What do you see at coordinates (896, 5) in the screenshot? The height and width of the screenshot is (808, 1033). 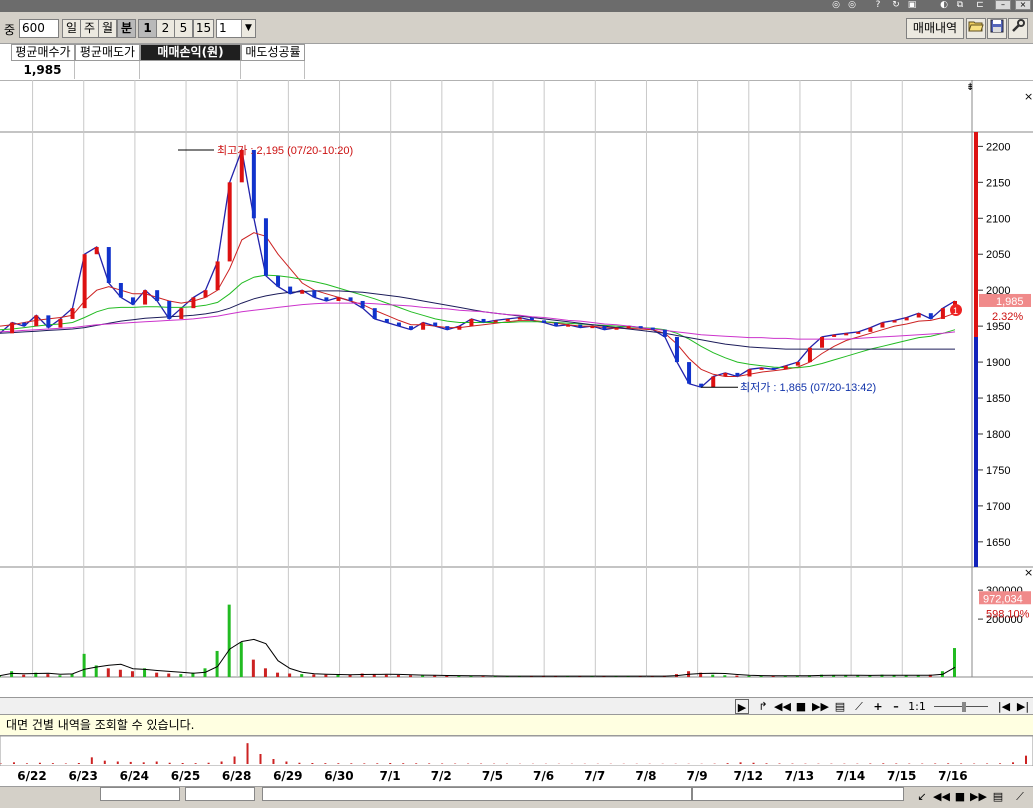 I see `link-icon: ↻` at bounding box center [896, 5].